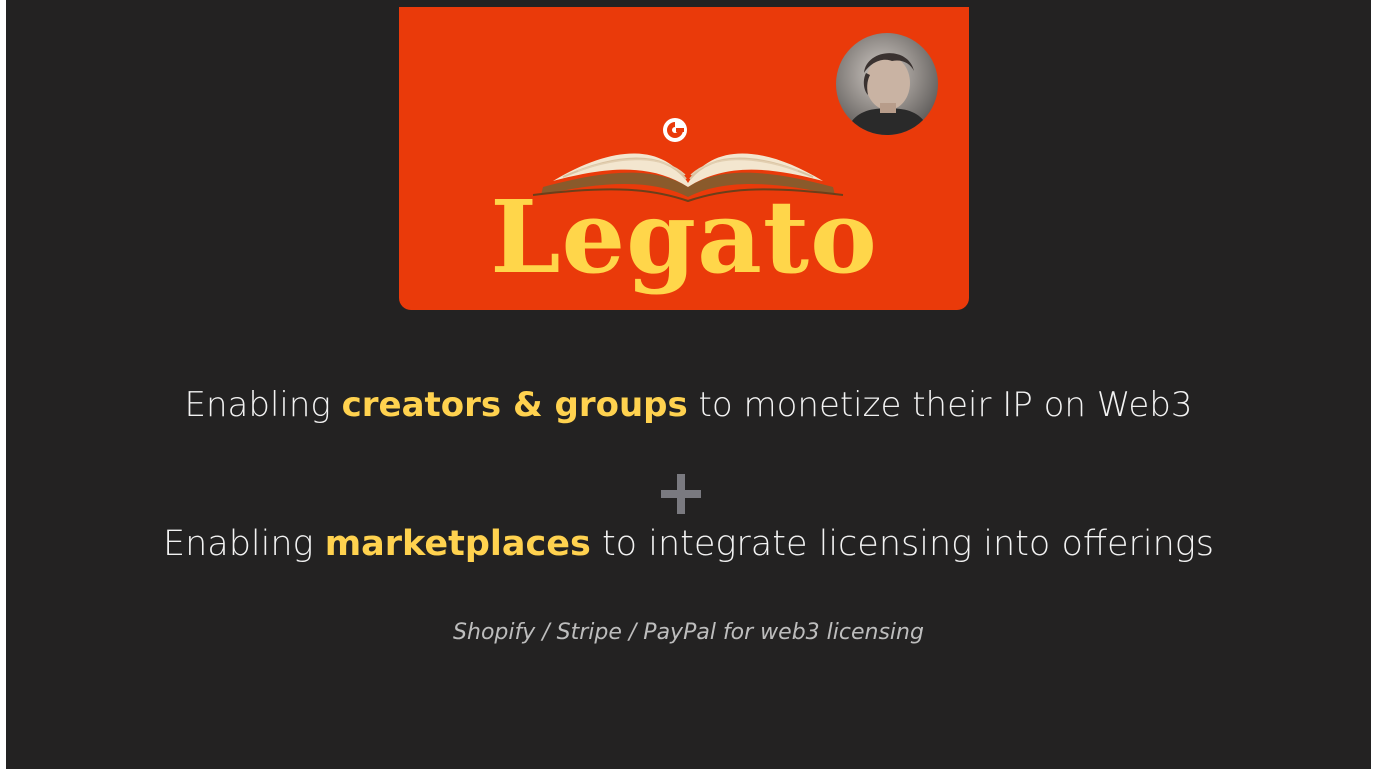 The width and height of the screenshot is (1383, 769). What do you see at coordinates (263, 405) in the screenshot?
I see `line-1-prefix: Enabling` at bounding box center [263, 405].